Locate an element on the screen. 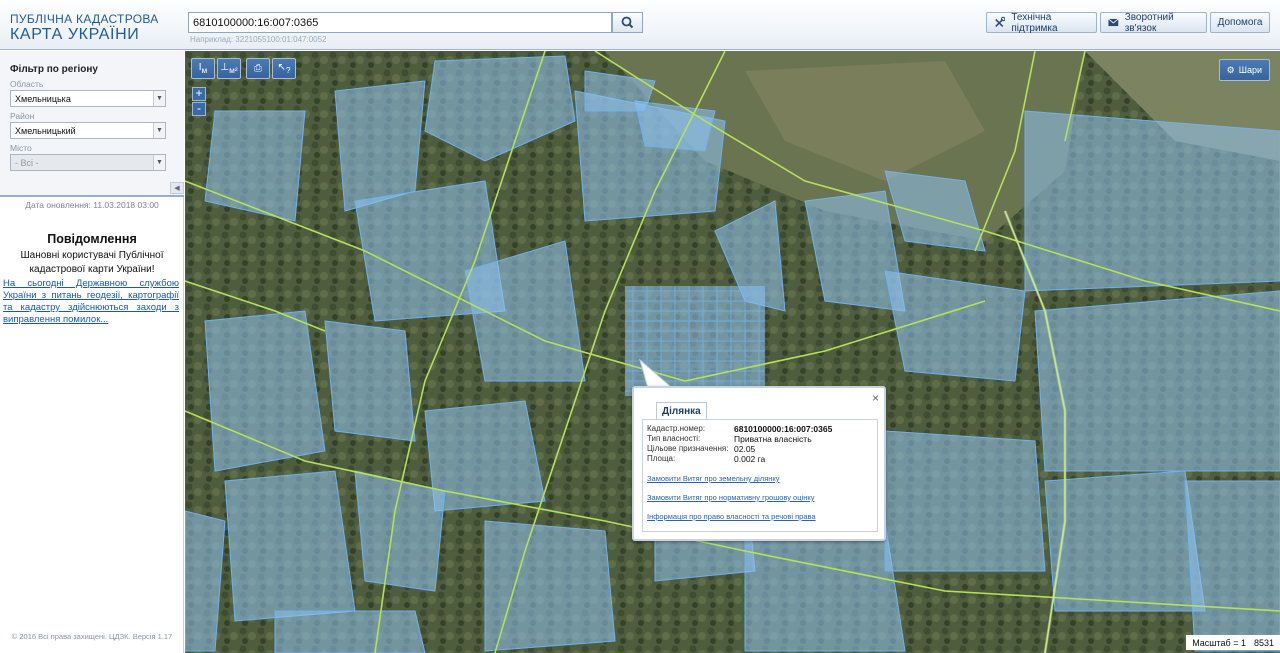 Image resolution: width=1280 pixels, height=653 pixels. zoom-out-button: - is located at coordinates (199, 109).